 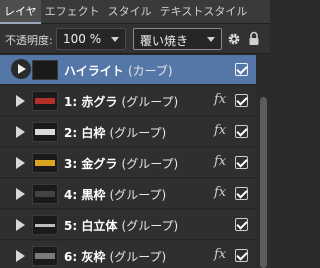 I want to click on layer-row-3: 3: 金グラ (グループ) fx, so click(x=128, y=163).